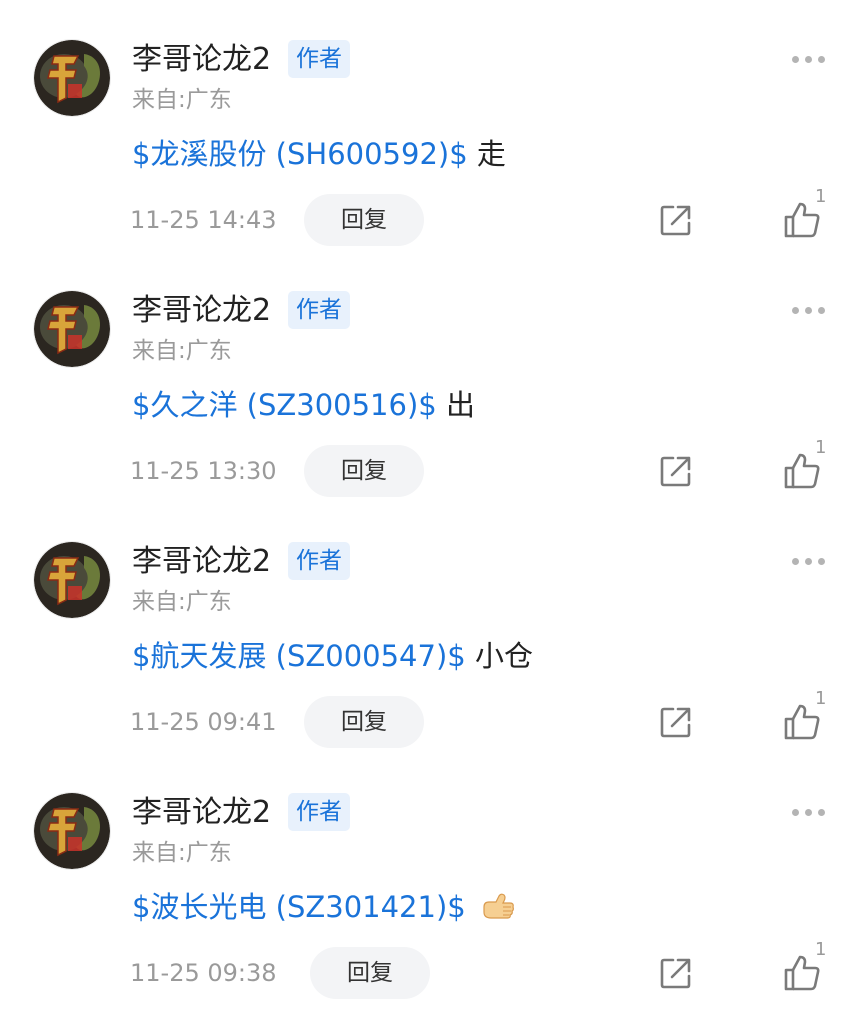 This screenshot has height=1024, width=860. Describe the element at coordinates (203, 471) in the screenshot. I see `timestamp: 11-25 13:30` at that location.